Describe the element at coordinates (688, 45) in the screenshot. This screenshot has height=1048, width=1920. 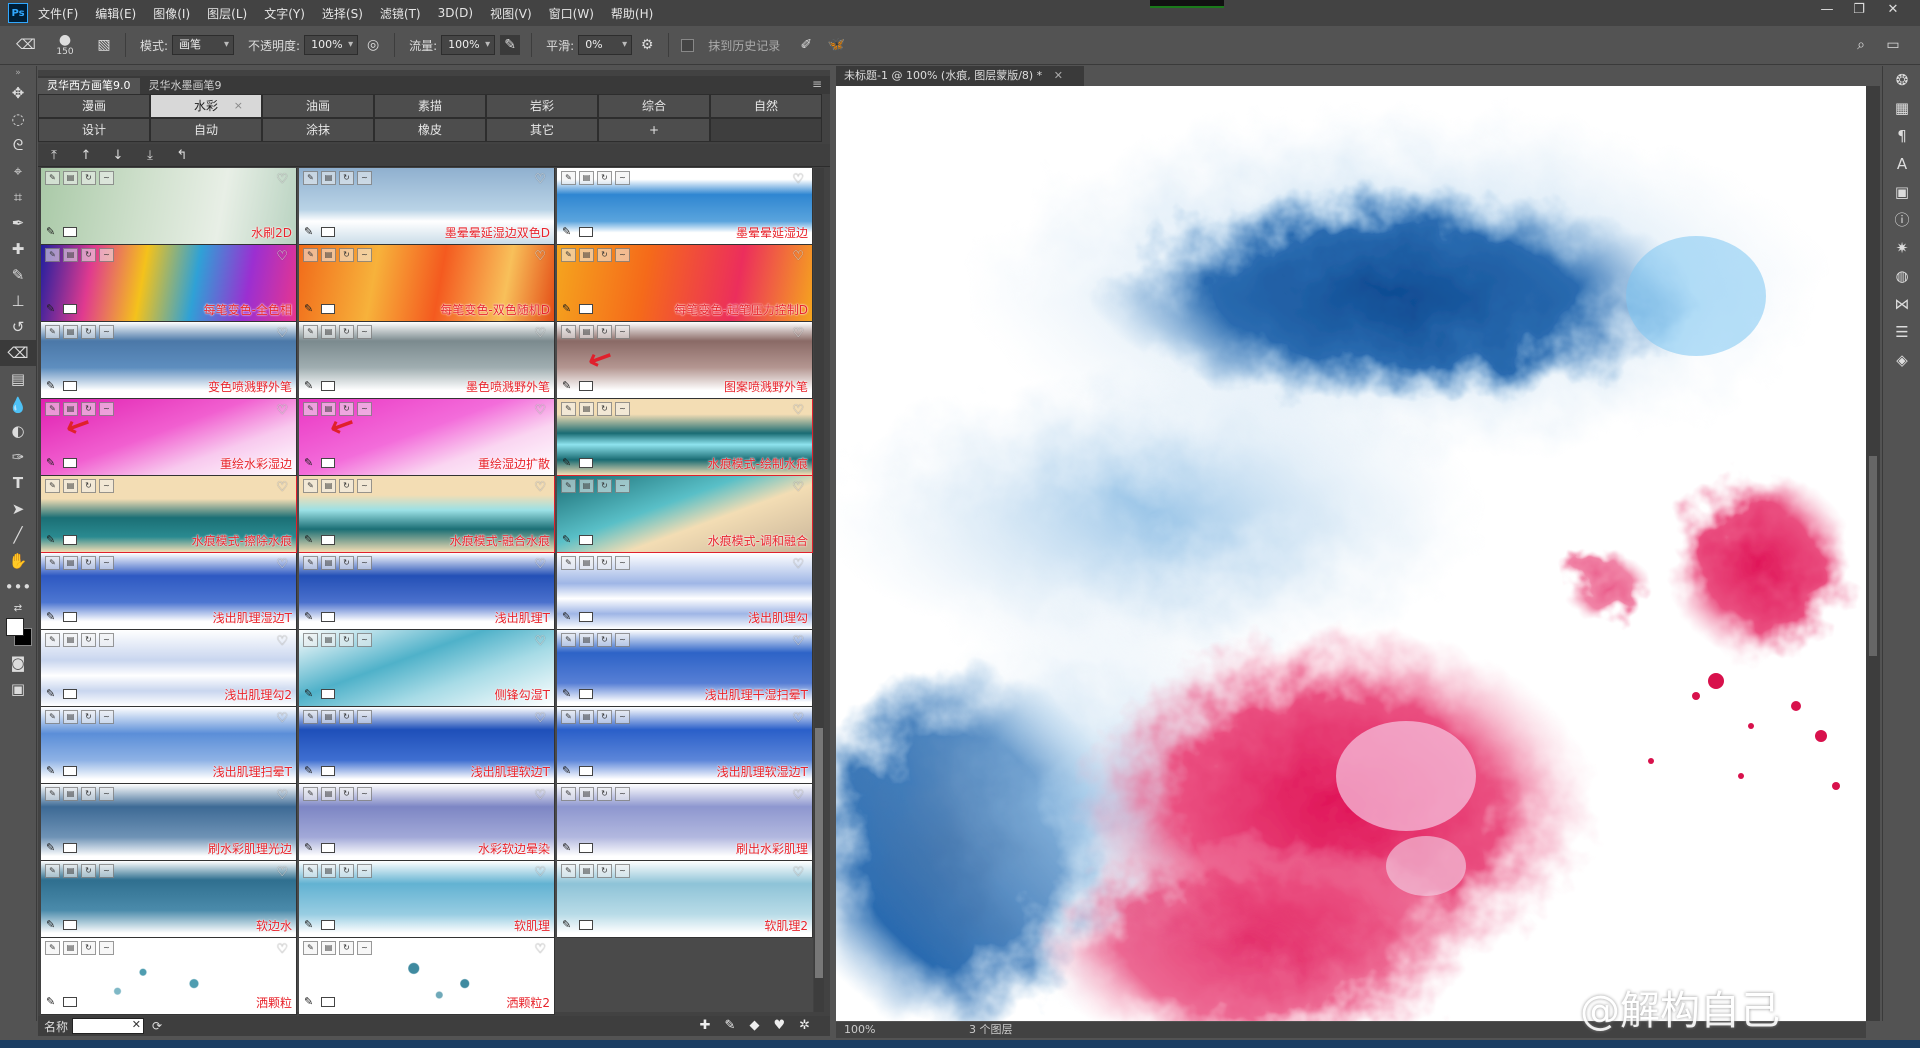
I see `erase-to-history-checkbox` at that location.